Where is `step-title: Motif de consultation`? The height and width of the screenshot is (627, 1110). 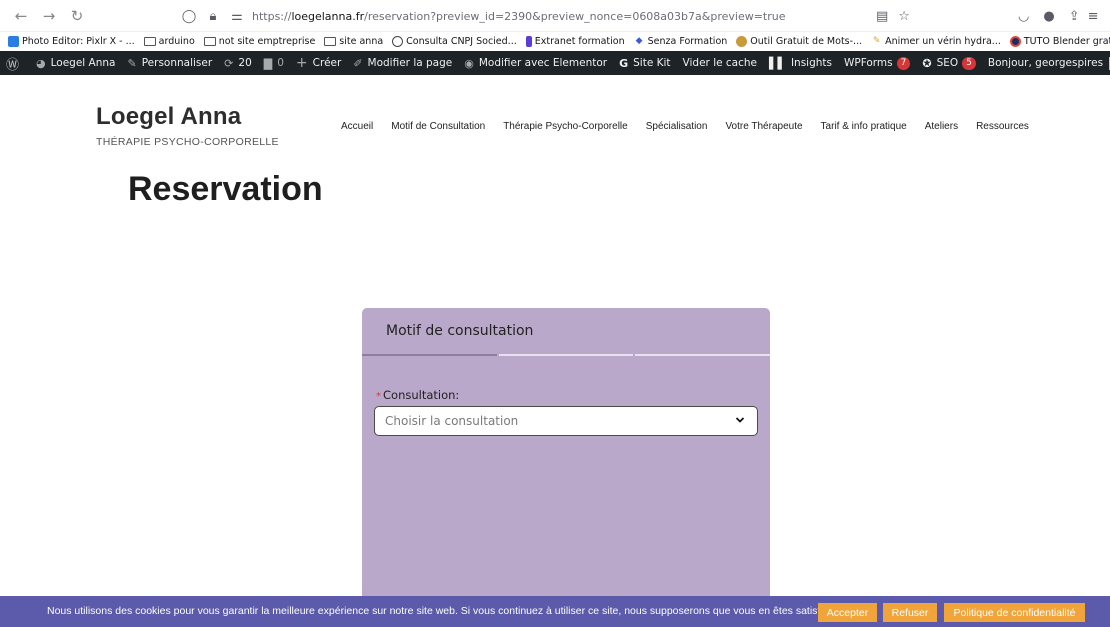 step-title: Motif de consultation is located at coordinates (460, 331).